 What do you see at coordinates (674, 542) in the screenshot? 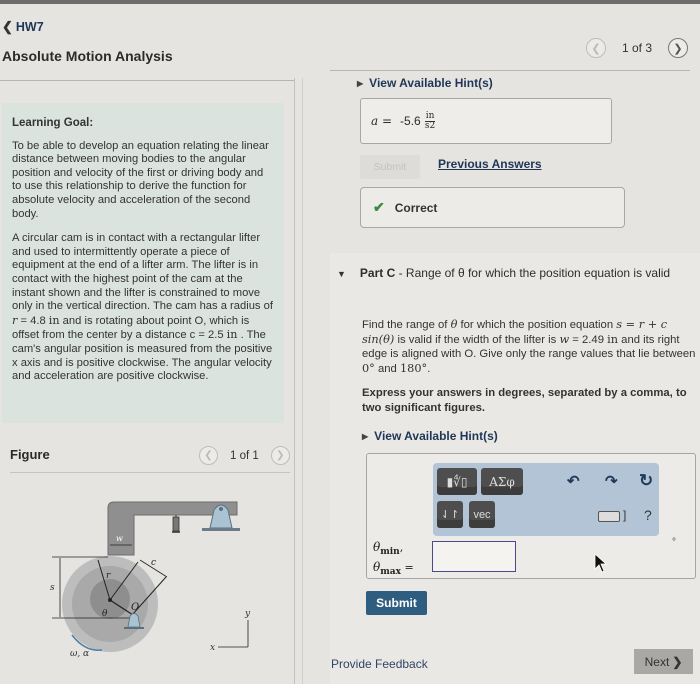
I see `degree-unit: °` at bounding box center [674, 542].